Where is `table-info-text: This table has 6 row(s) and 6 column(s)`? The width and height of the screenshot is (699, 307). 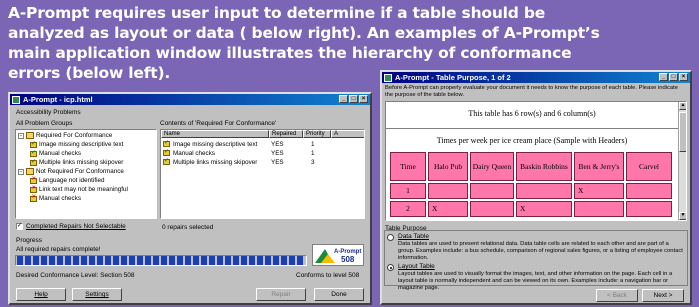
table-info-text: This table has 6 row(s) and 6 column(s) is located at coordinates (532, 113).